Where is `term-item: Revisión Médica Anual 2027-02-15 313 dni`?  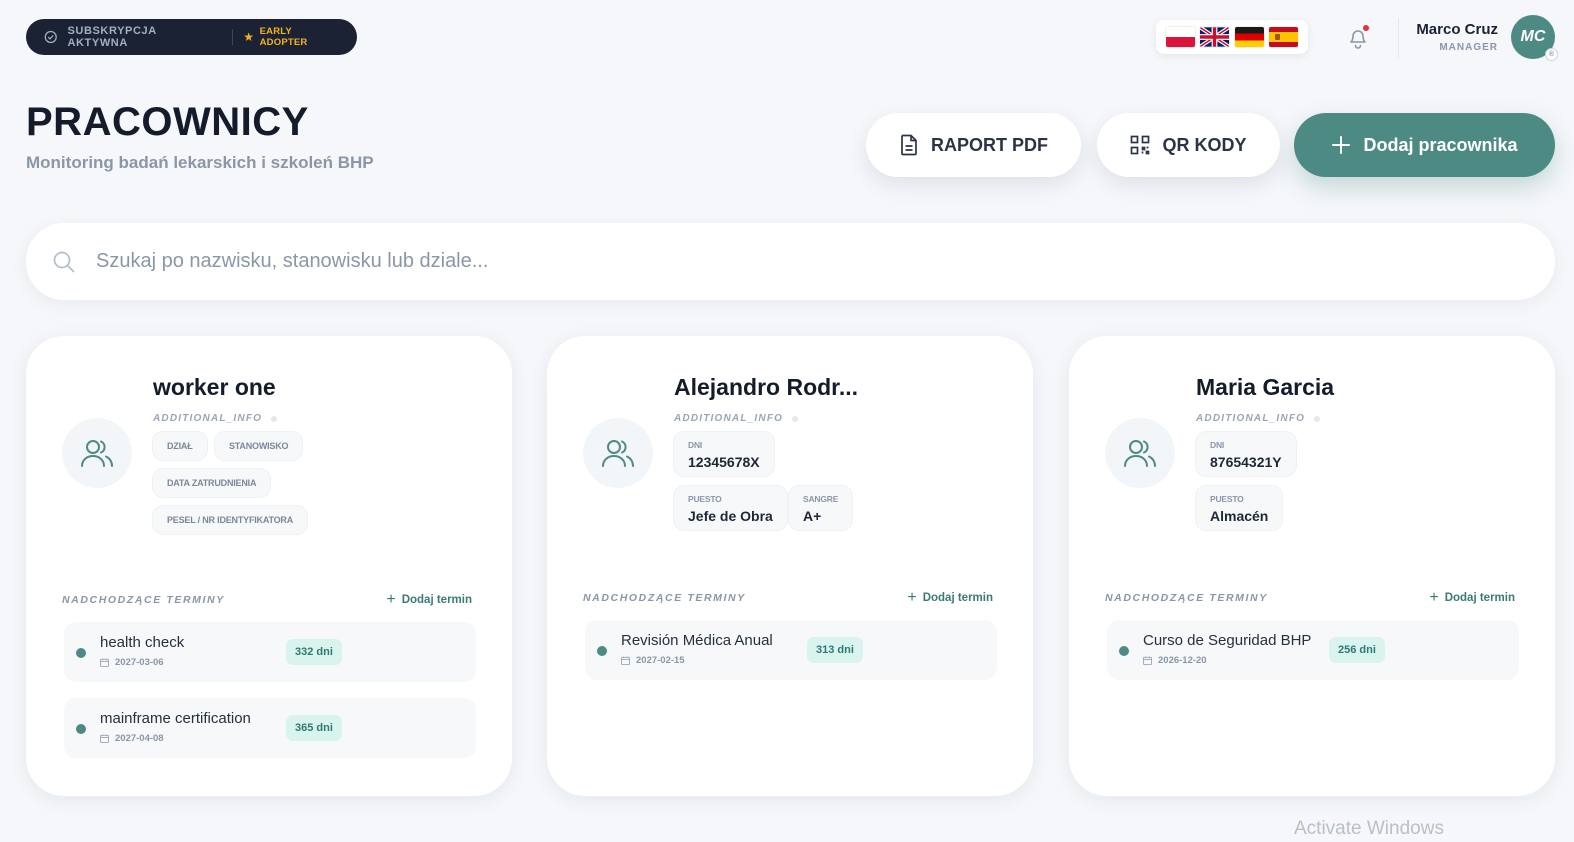
term-item: Revisión Médica Anual 2027-02-15 313 dni is located at coordinates (791, 650).